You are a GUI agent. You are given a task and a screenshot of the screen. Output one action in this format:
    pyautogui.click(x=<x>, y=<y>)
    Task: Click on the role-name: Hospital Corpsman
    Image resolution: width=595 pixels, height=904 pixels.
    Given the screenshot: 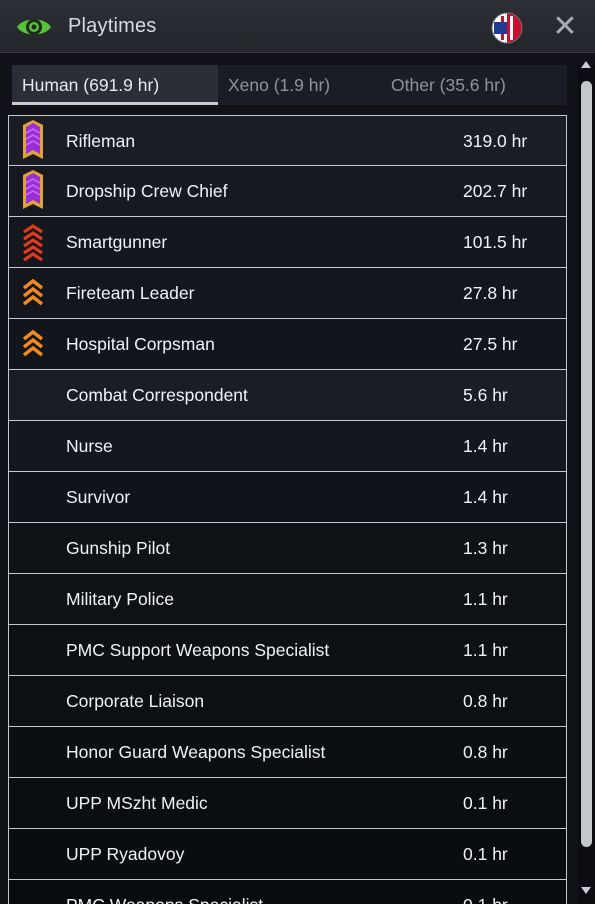 What is the action you would take?
    pyautogui.click(x=140, y=344)
    